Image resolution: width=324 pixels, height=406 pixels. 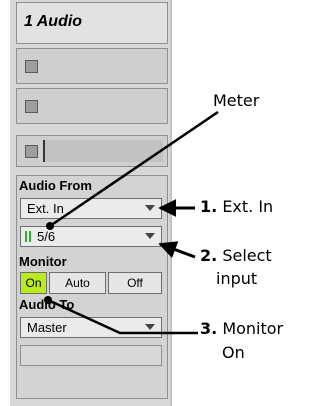 What do you see at coordinates (50, 226) in the screenshot?
I see `meter-arrow-dot` at bounding box center [50, 226].